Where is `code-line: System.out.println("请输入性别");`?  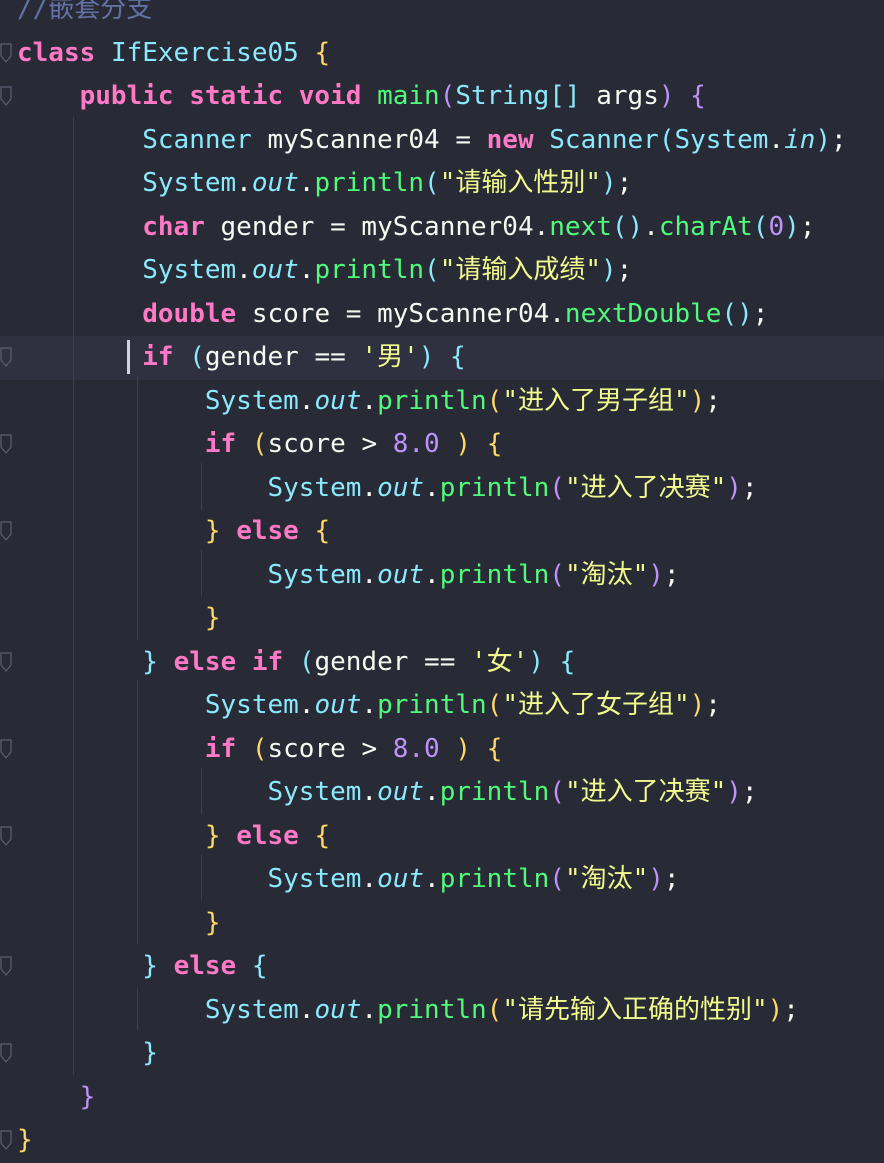 code-line: System.out.println("请输入性别"); is located at coordinates (442, 184).